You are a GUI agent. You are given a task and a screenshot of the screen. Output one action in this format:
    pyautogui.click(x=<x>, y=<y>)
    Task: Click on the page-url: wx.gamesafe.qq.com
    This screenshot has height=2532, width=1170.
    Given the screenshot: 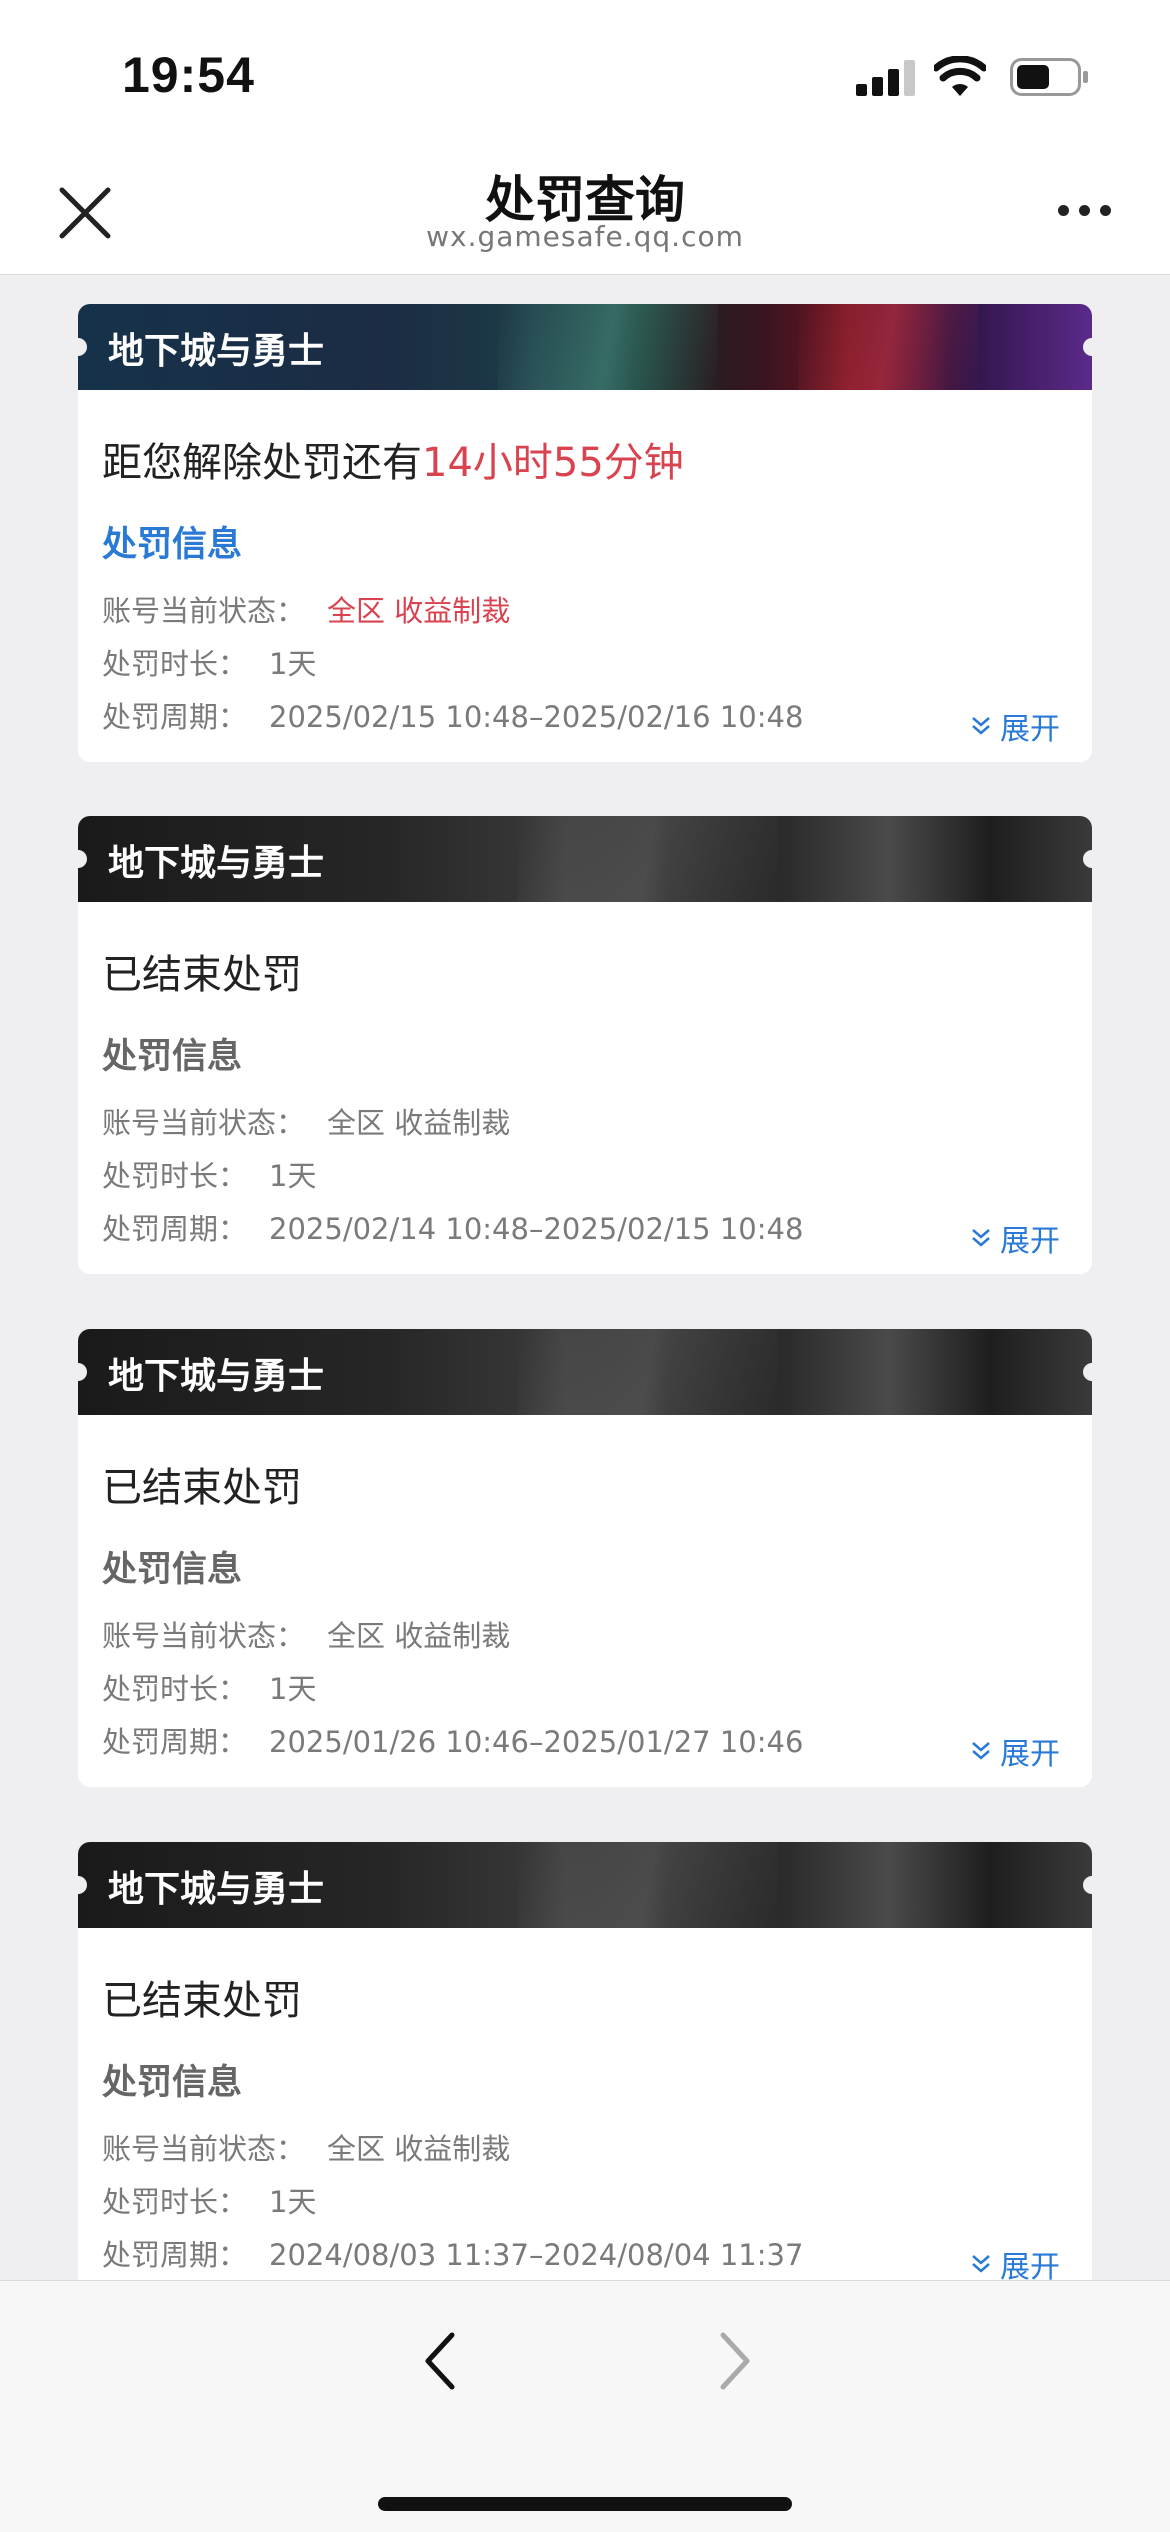 What is the action you would take?
    pyautogui.click(x=585, y=236)
    